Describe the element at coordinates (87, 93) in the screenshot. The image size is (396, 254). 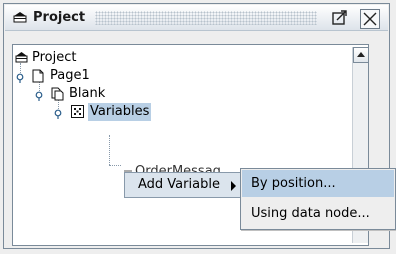
I see `tree-item-label: Blank` at that location.